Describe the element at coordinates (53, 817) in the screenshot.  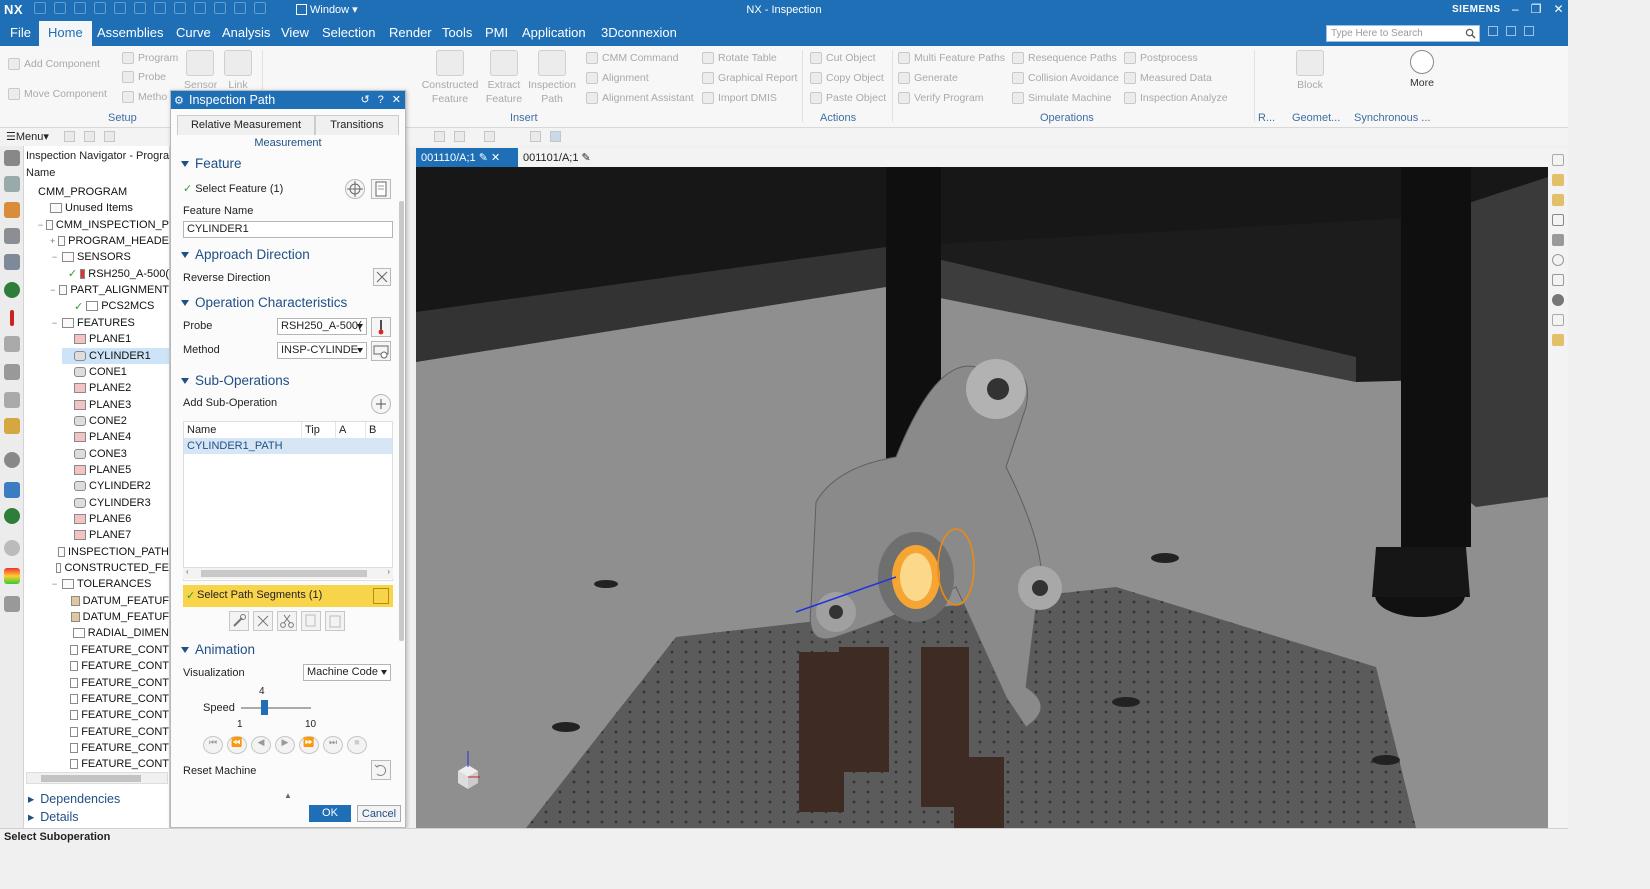
I see `details-panel: ▸ Details` at that location.